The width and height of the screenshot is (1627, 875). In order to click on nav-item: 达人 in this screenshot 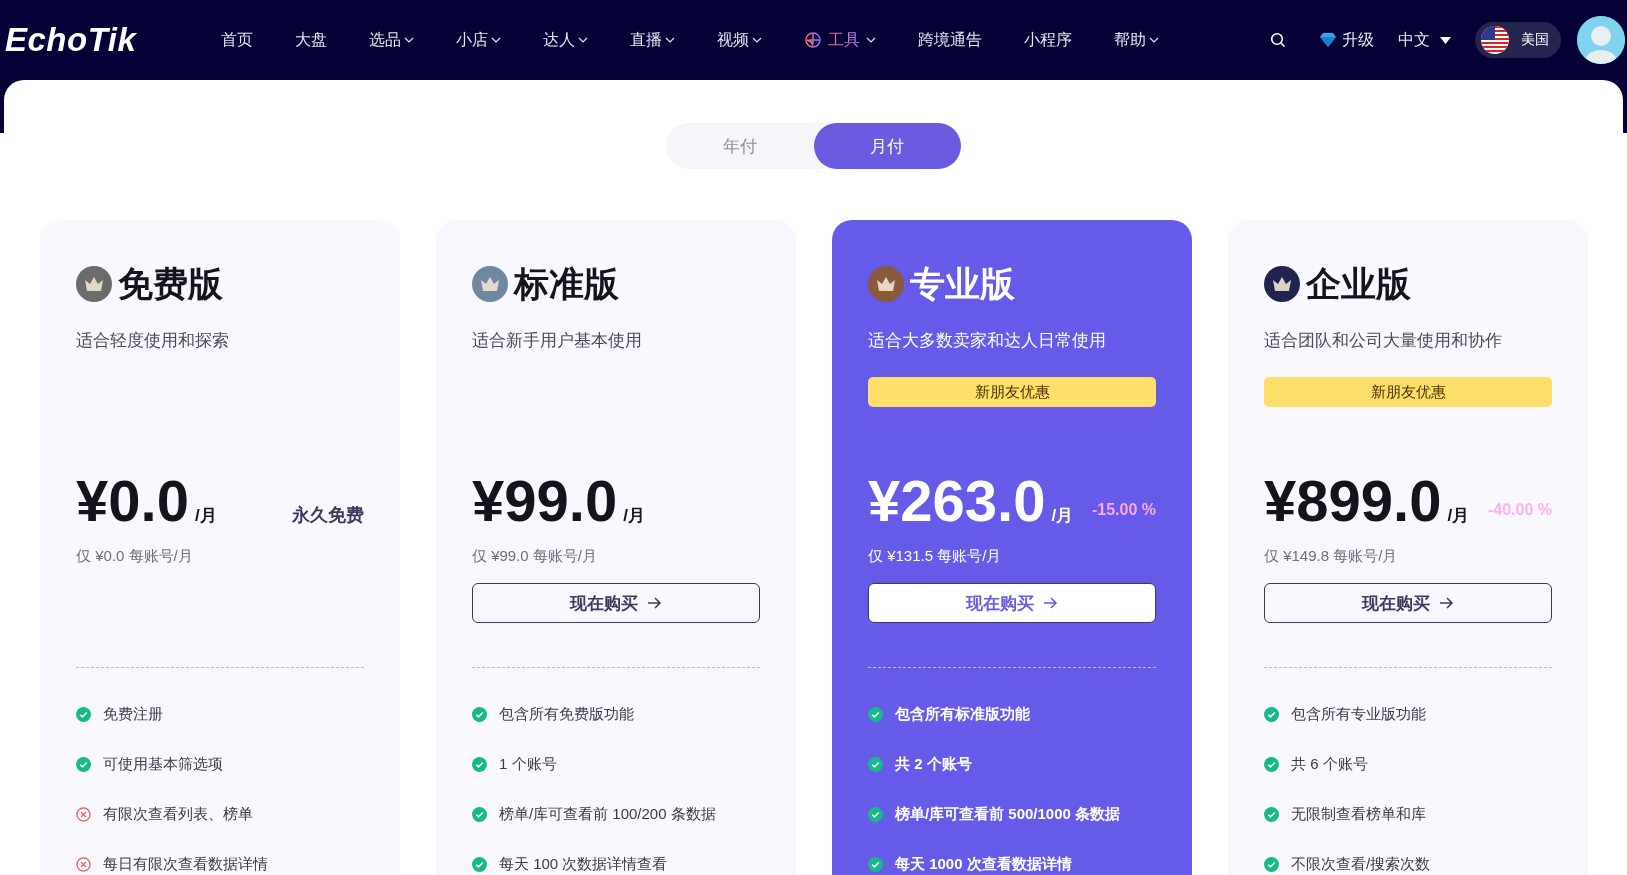, I will do `click(565, 40)`.